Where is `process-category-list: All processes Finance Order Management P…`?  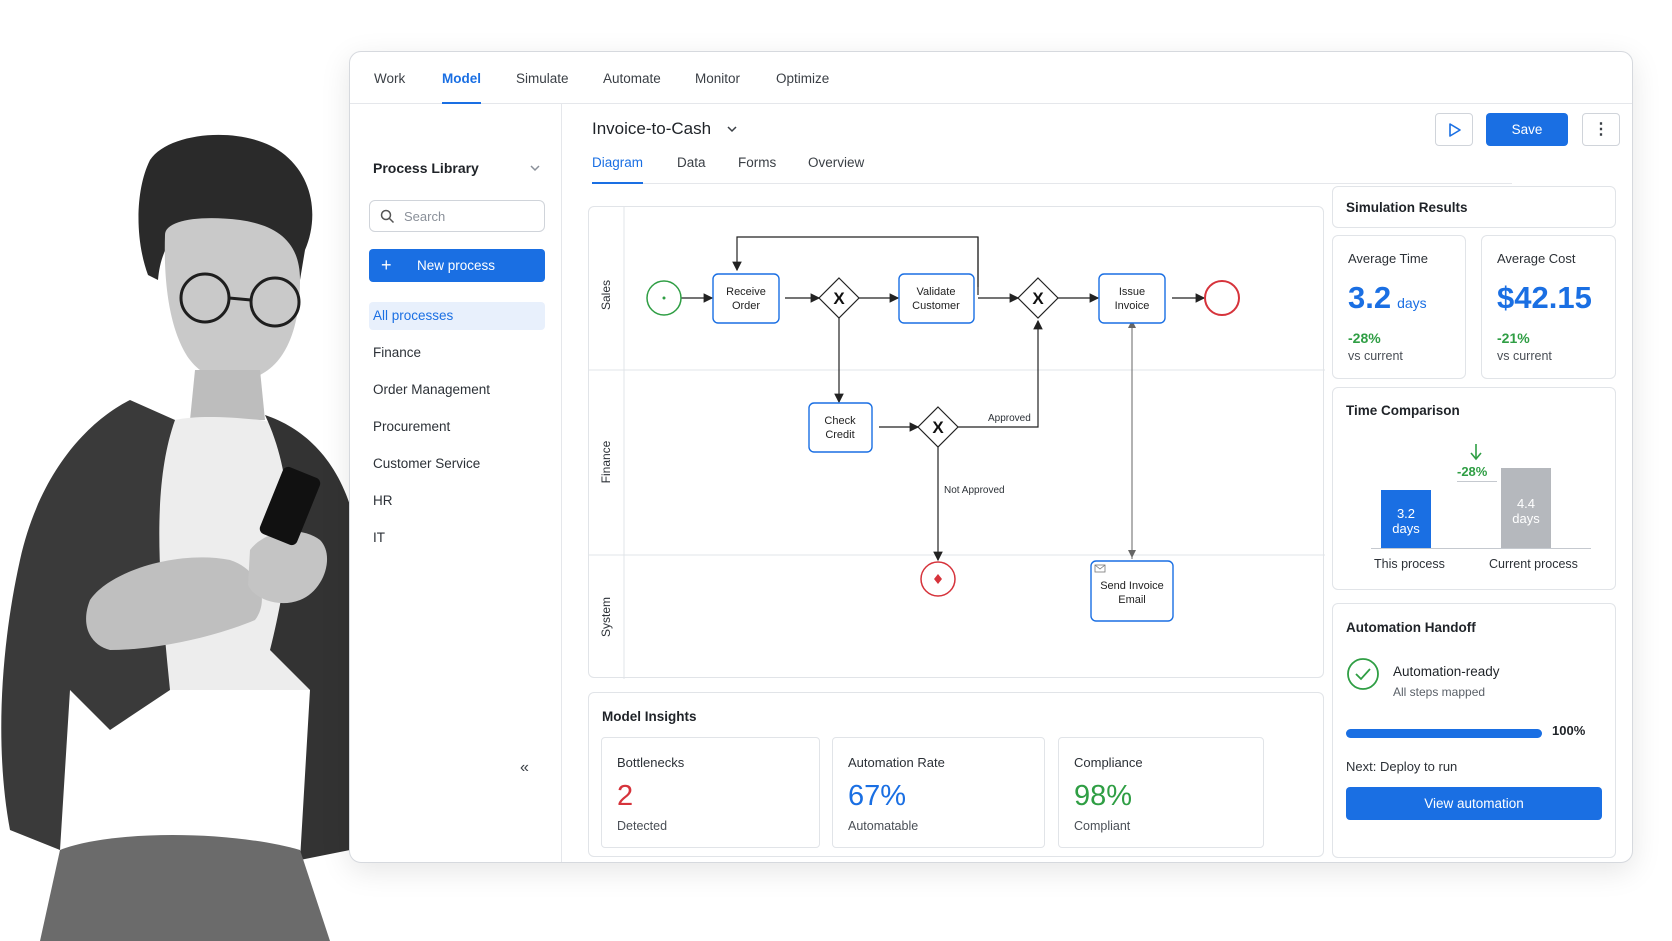 process-category-list: All processes Finance Order Management P… is located at coordinates (457, 431).